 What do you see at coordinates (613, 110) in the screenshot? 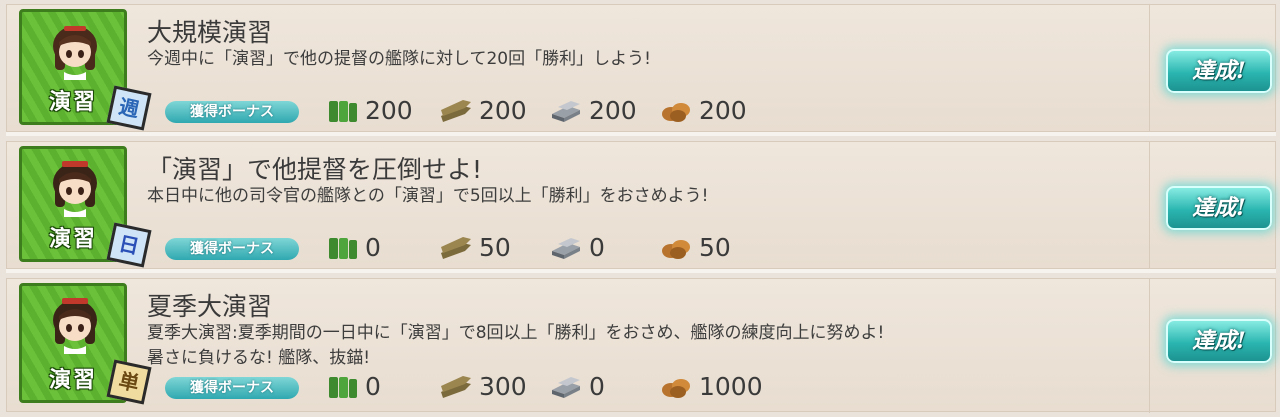
I see `steel-value: 200` at bounding box center [613, 110].